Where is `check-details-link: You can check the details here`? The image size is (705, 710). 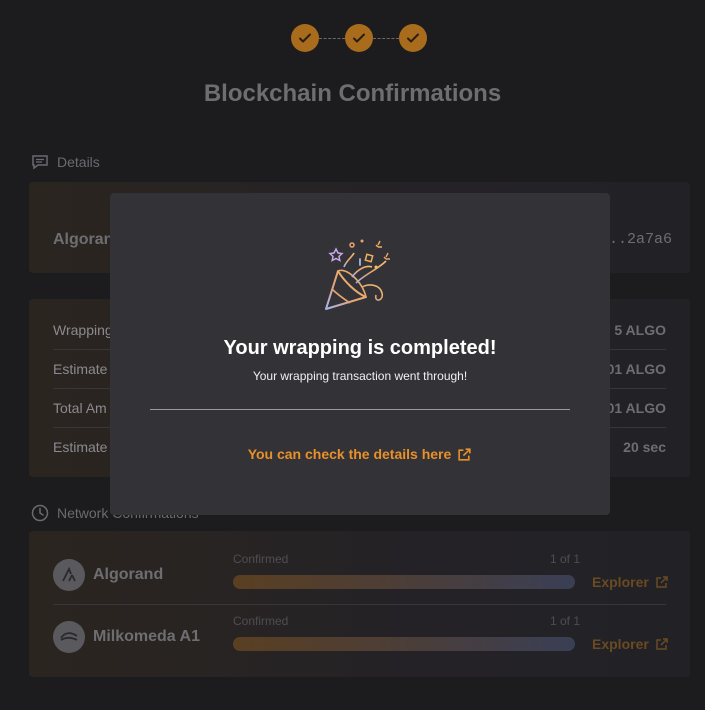
check-details-link: You can check the details here is located at coordinates (360, 454).